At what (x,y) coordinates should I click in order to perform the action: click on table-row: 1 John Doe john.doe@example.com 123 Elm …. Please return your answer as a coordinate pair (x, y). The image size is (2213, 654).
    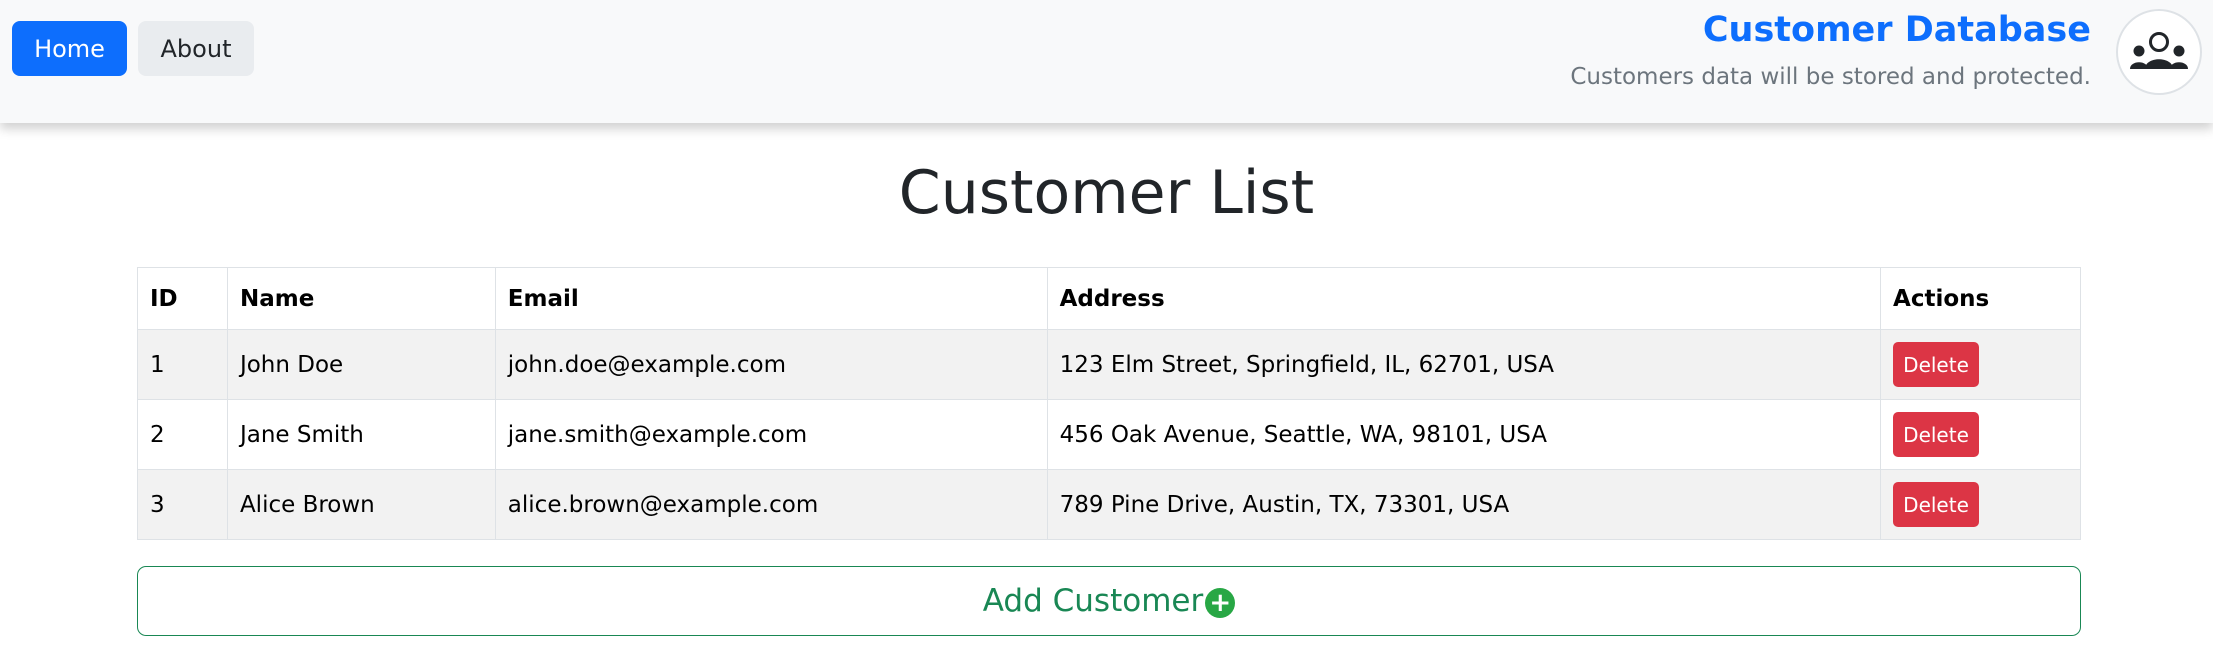
    Looking at the image, I should click on (1109, 364).